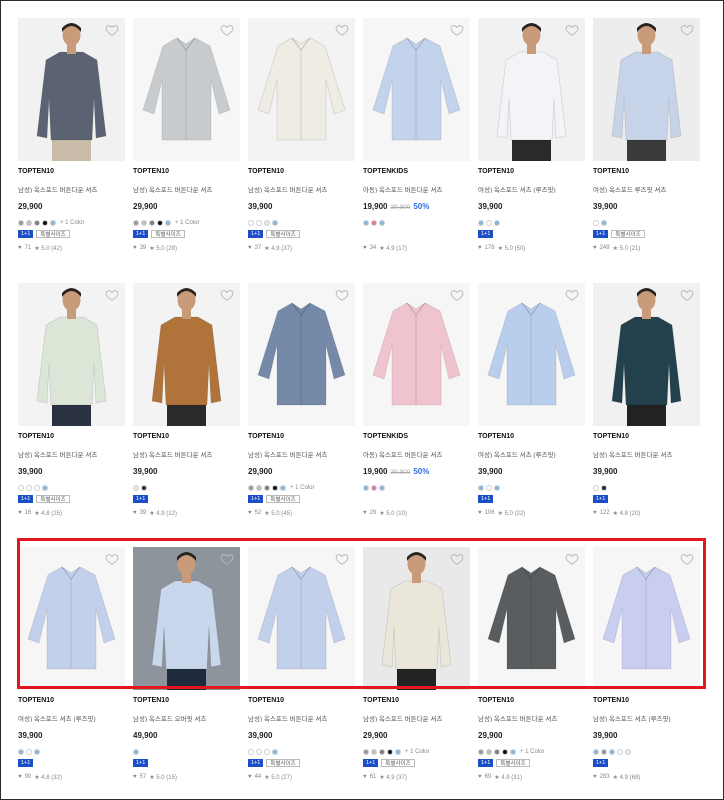  I want to click on product-name: 남성) 옥스포드 오버핏 셔츠, so click(186, 717).